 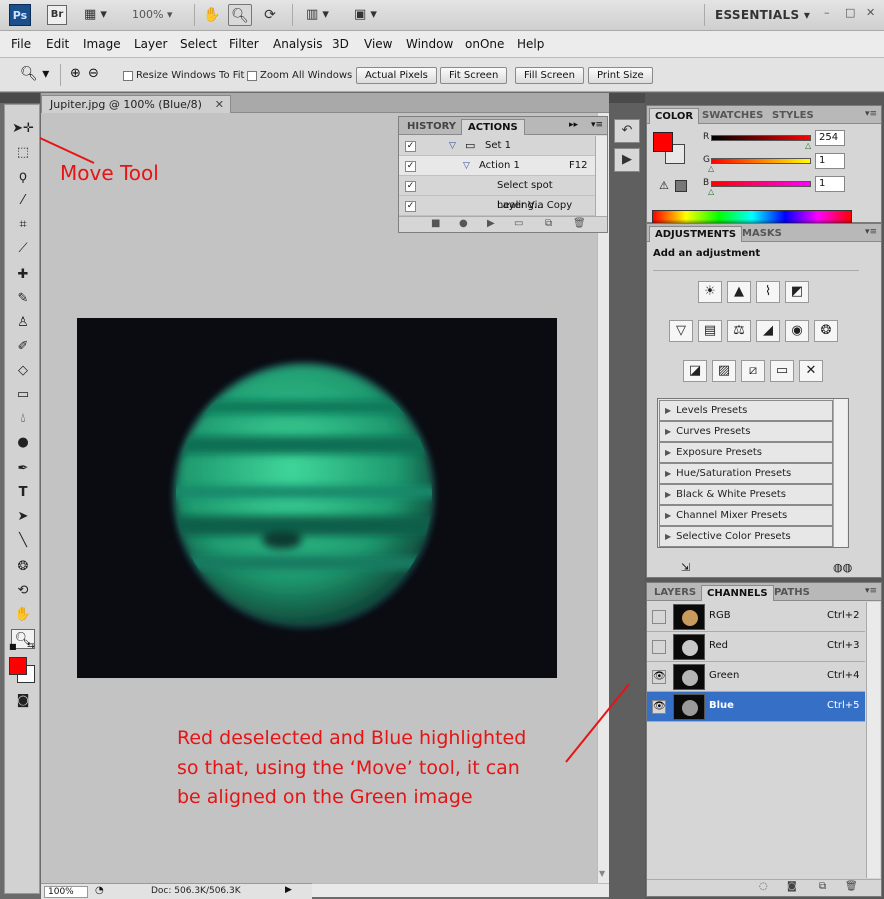 I want to click on annotation-line-3: be aligned on the Green image, so click(x=325, y=797).